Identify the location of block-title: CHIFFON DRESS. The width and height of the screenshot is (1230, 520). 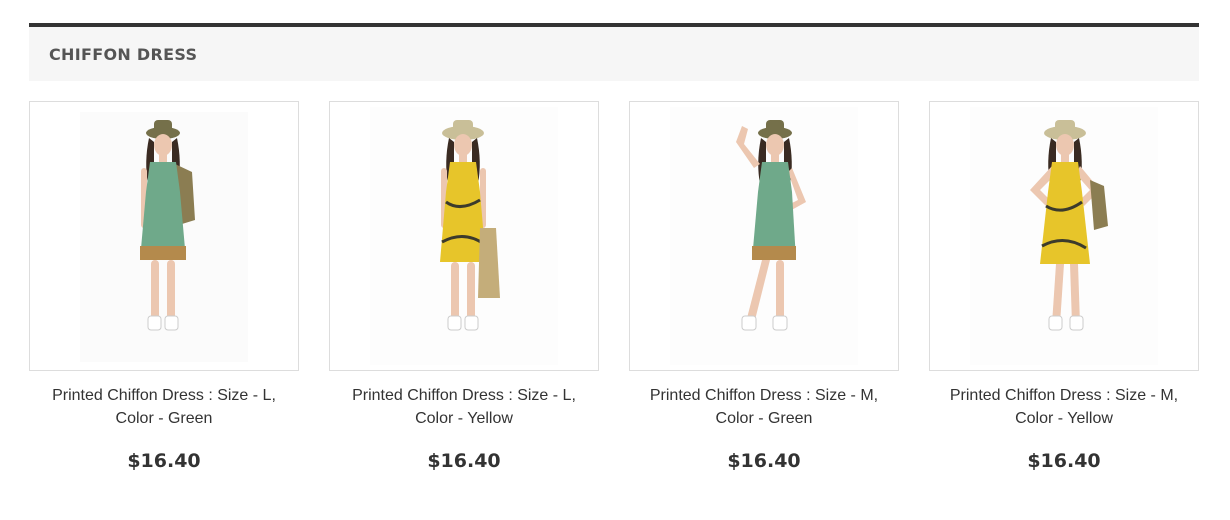
(123, 54).